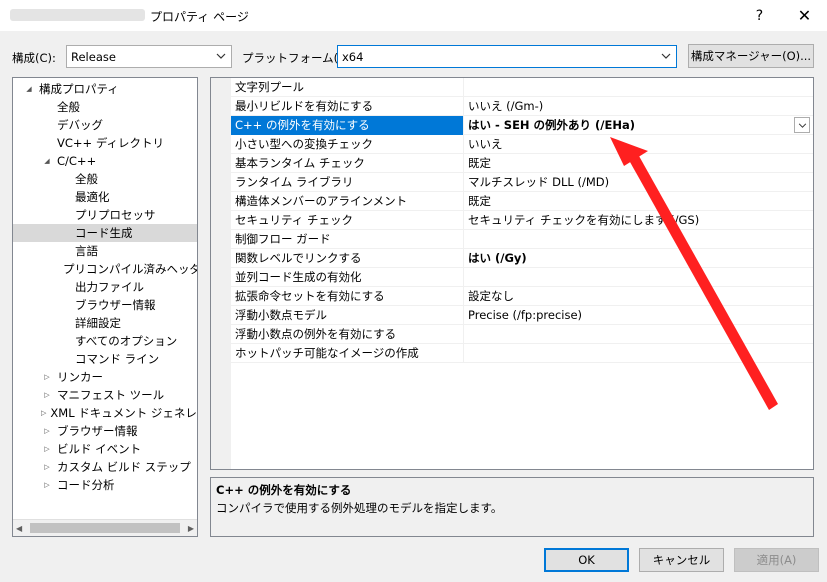 This screenshot has width=827, height=582. I want to click on window-title: プロパティ ページ, so click(199, 17).